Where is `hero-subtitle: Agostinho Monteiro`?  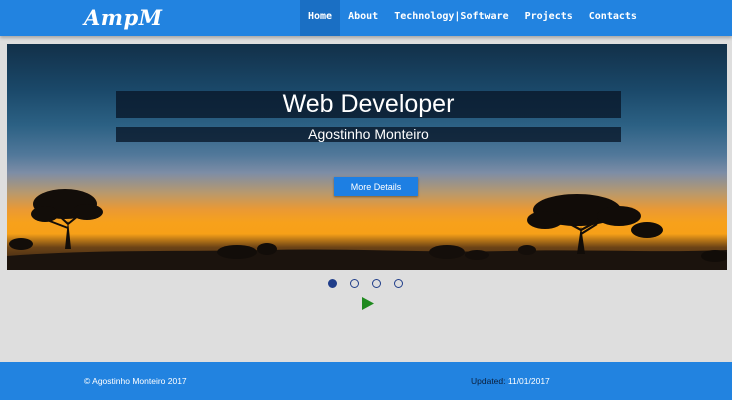
hero-subtitle: Agostinho Monteiro is located at coordinates (368, 134).